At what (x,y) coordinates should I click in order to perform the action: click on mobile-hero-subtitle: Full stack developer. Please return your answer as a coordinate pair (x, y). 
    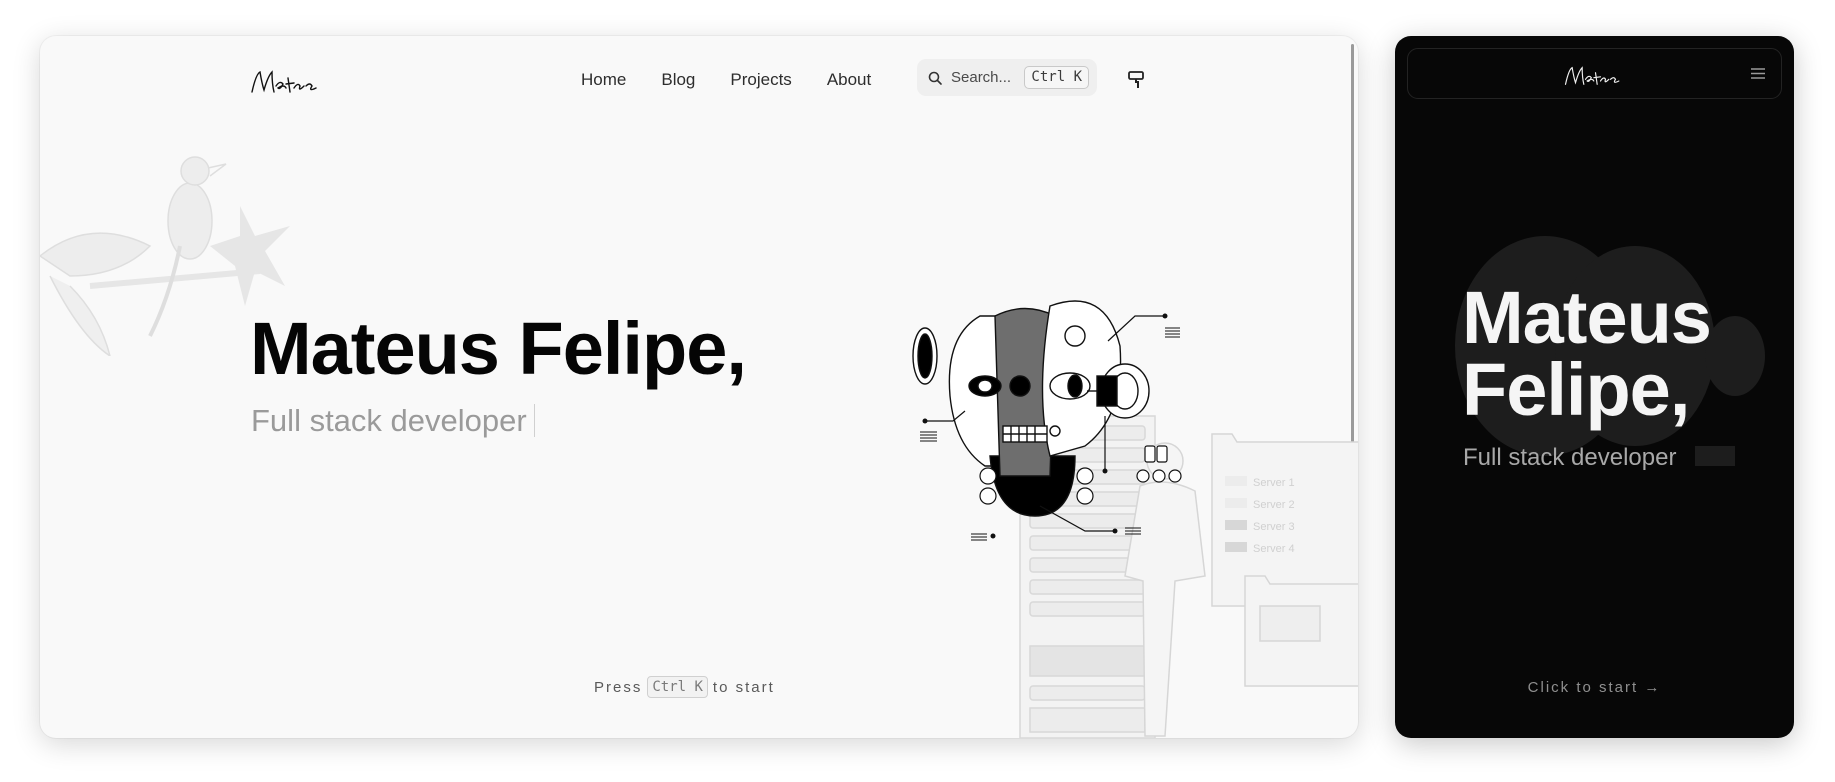
    Looking at the image, I should click on (1570, 457).